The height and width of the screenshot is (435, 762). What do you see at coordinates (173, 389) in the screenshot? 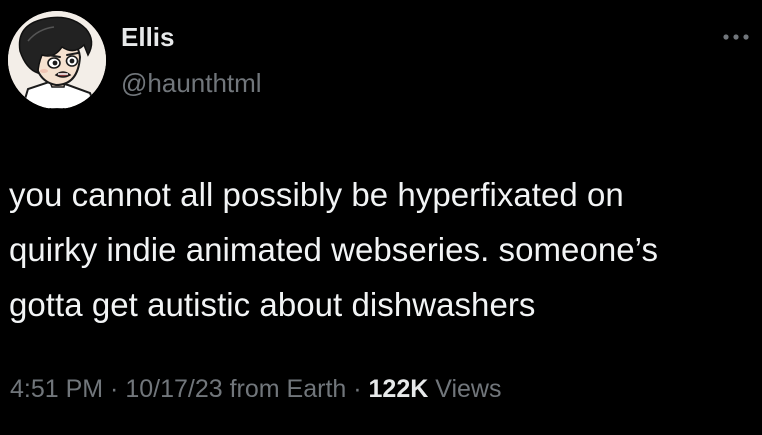
I see `tweet-date: 10/17/23` at bounding box center [173, 389].